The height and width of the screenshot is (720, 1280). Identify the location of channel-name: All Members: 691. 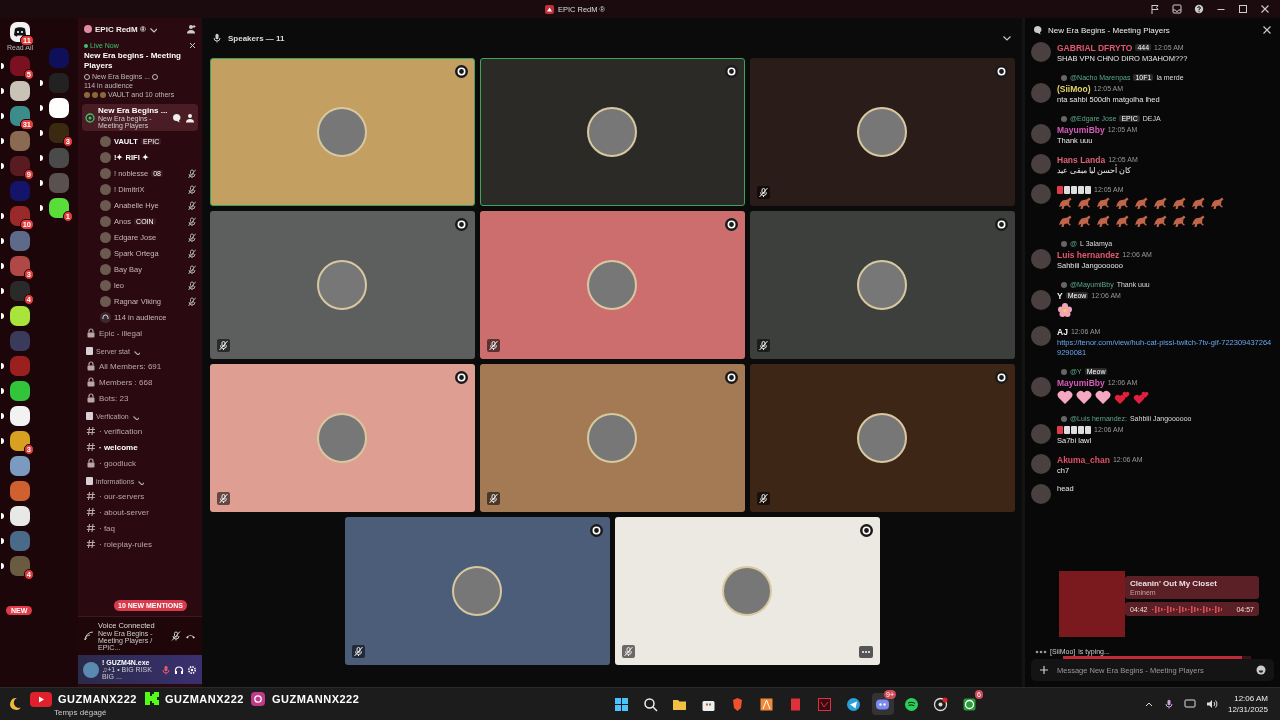
(130, 366).